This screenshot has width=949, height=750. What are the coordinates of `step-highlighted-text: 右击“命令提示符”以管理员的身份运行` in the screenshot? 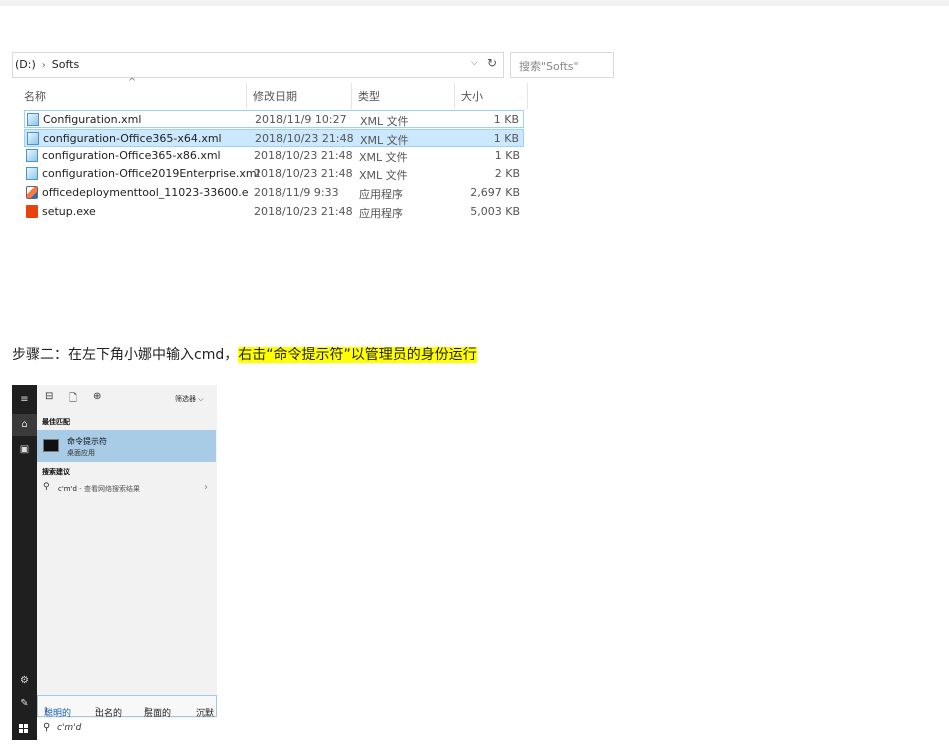 It's located at (357, 355).